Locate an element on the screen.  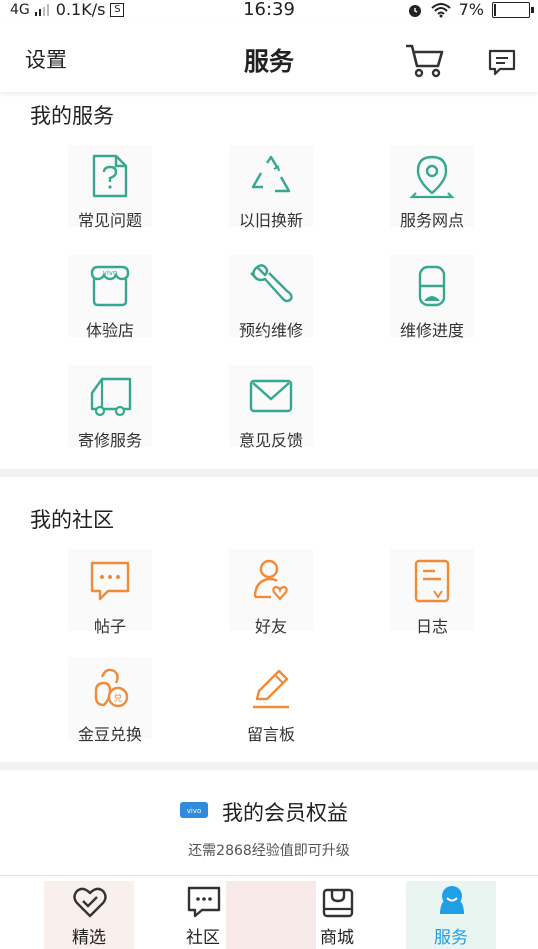
bottom-tab-bar: 精选 社区 商城 服务 is located at coordinates (269, 912).